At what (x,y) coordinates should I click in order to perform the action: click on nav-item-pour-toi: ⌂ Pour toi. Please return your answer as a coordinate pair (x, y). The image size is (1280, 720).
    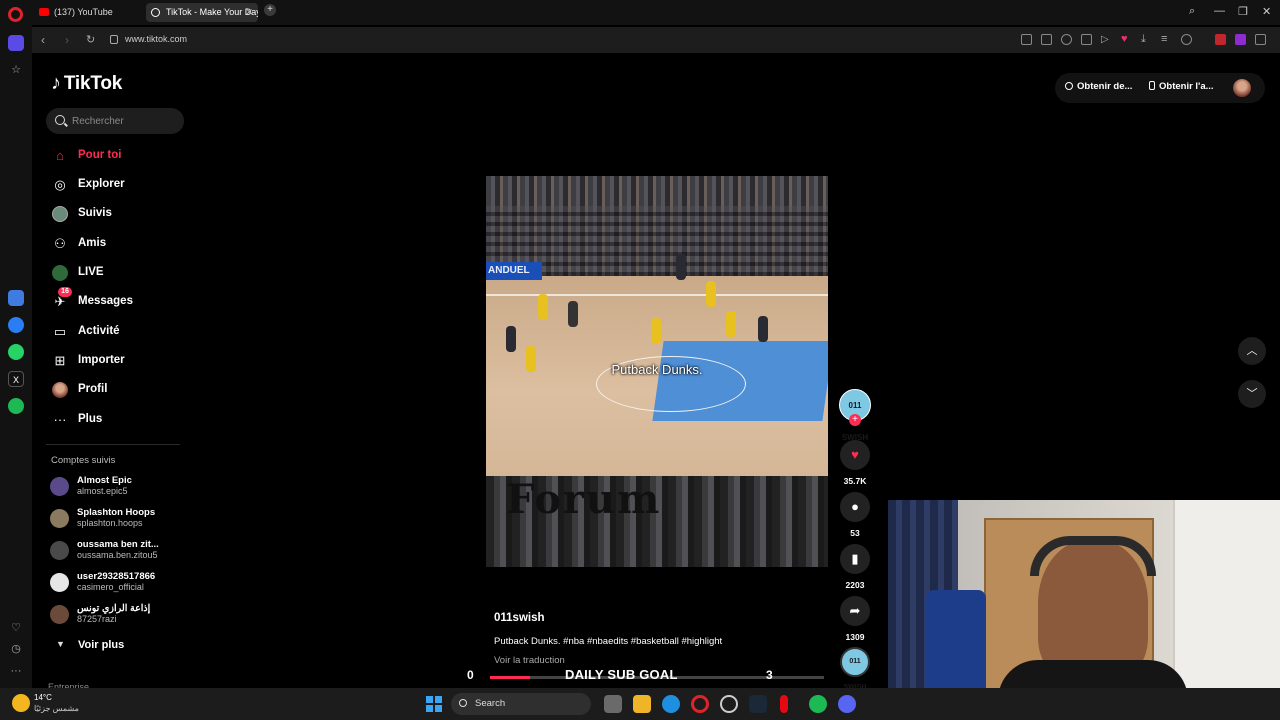
    Looking at the image, I should click on (120, 156).